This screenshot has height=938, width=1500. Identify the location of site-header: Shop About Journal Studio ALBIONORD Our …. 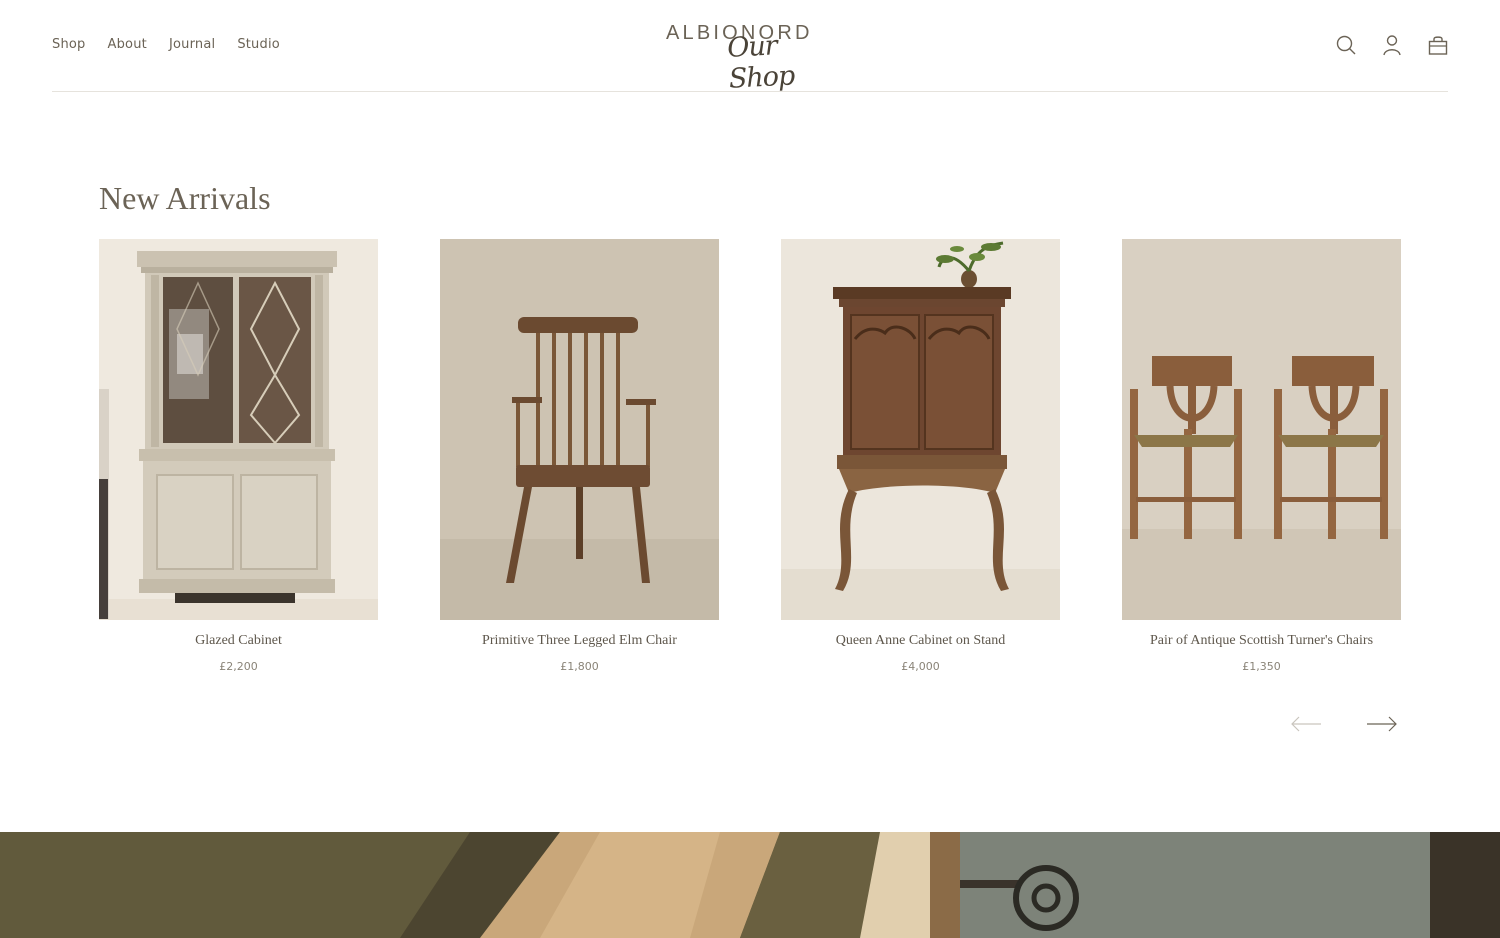
(750, 47).